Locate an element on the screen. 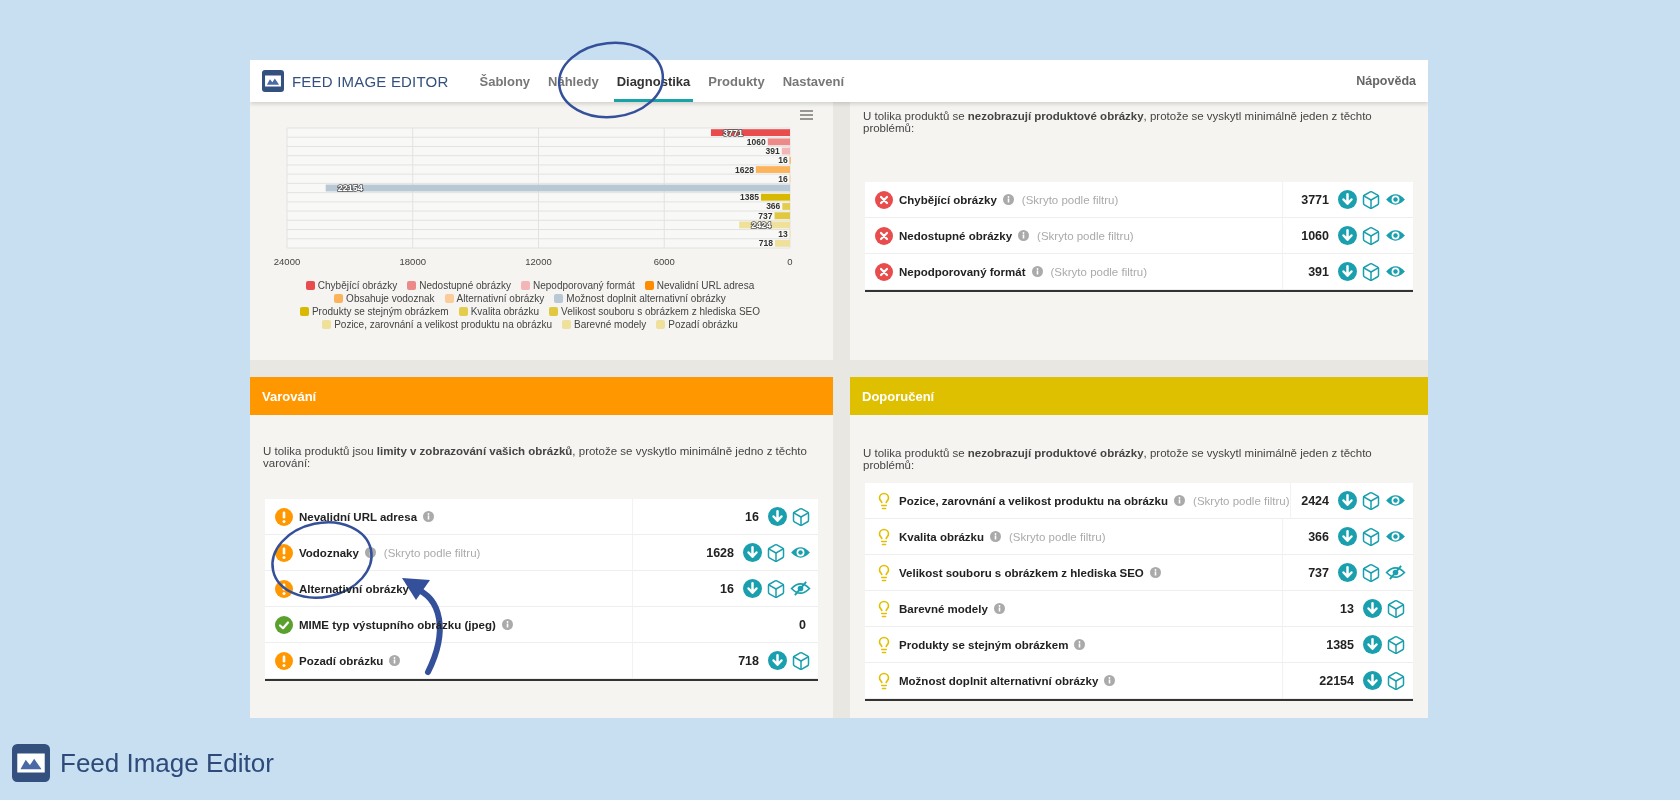 Image resolution: width=1680 pixels, height=800 pixels. nav-tab: Produkty is located at coordinates (736, 81).